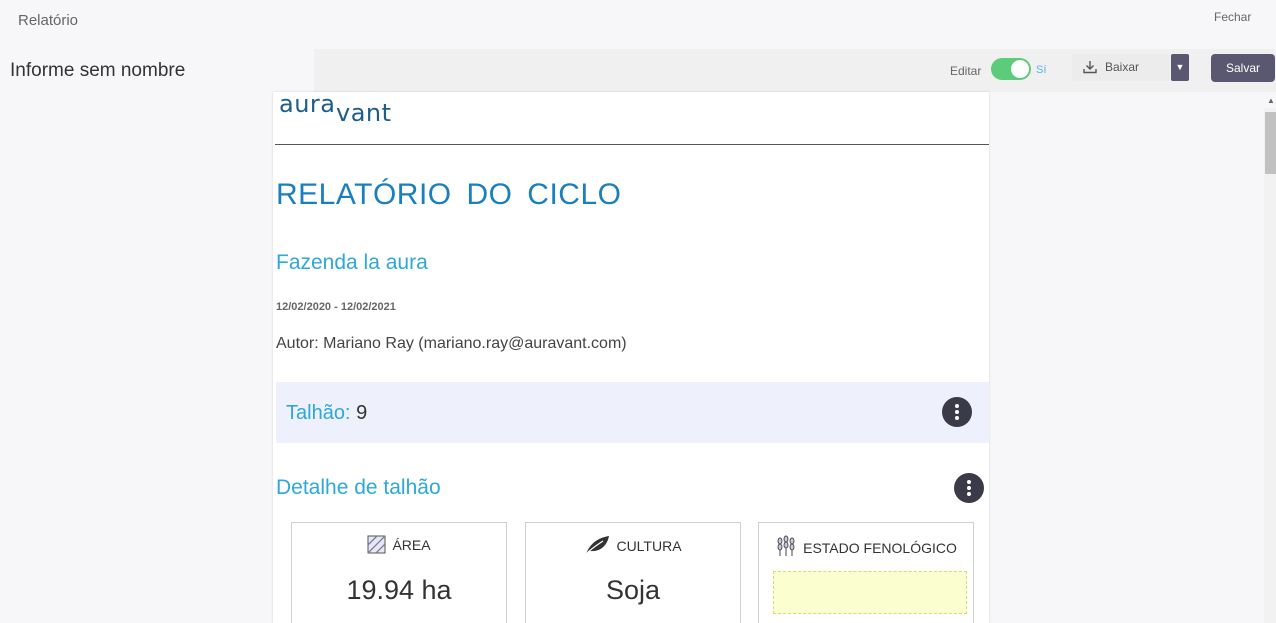  What do you see at coordinates (352, 263) in the screenshot?
I see `farm-name: Fazenda la aura` at bounding box center [352, 263].